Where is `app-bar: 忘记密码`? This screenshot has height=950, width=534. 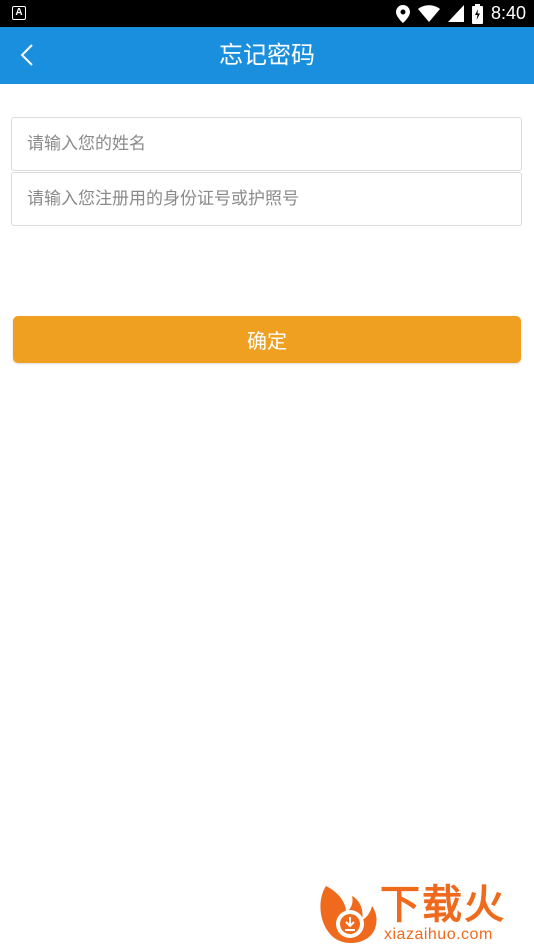 app-bar: 忘记密码 is located at coordinates (267, 55).